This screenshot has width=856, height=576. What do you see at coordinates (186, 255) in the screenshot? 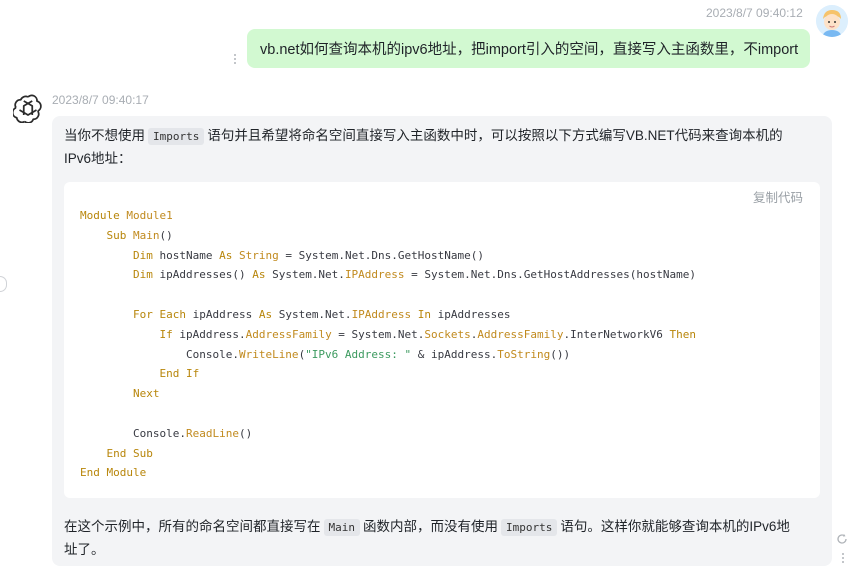
I see `code-token: hostName` at bounding box center [186, 255].